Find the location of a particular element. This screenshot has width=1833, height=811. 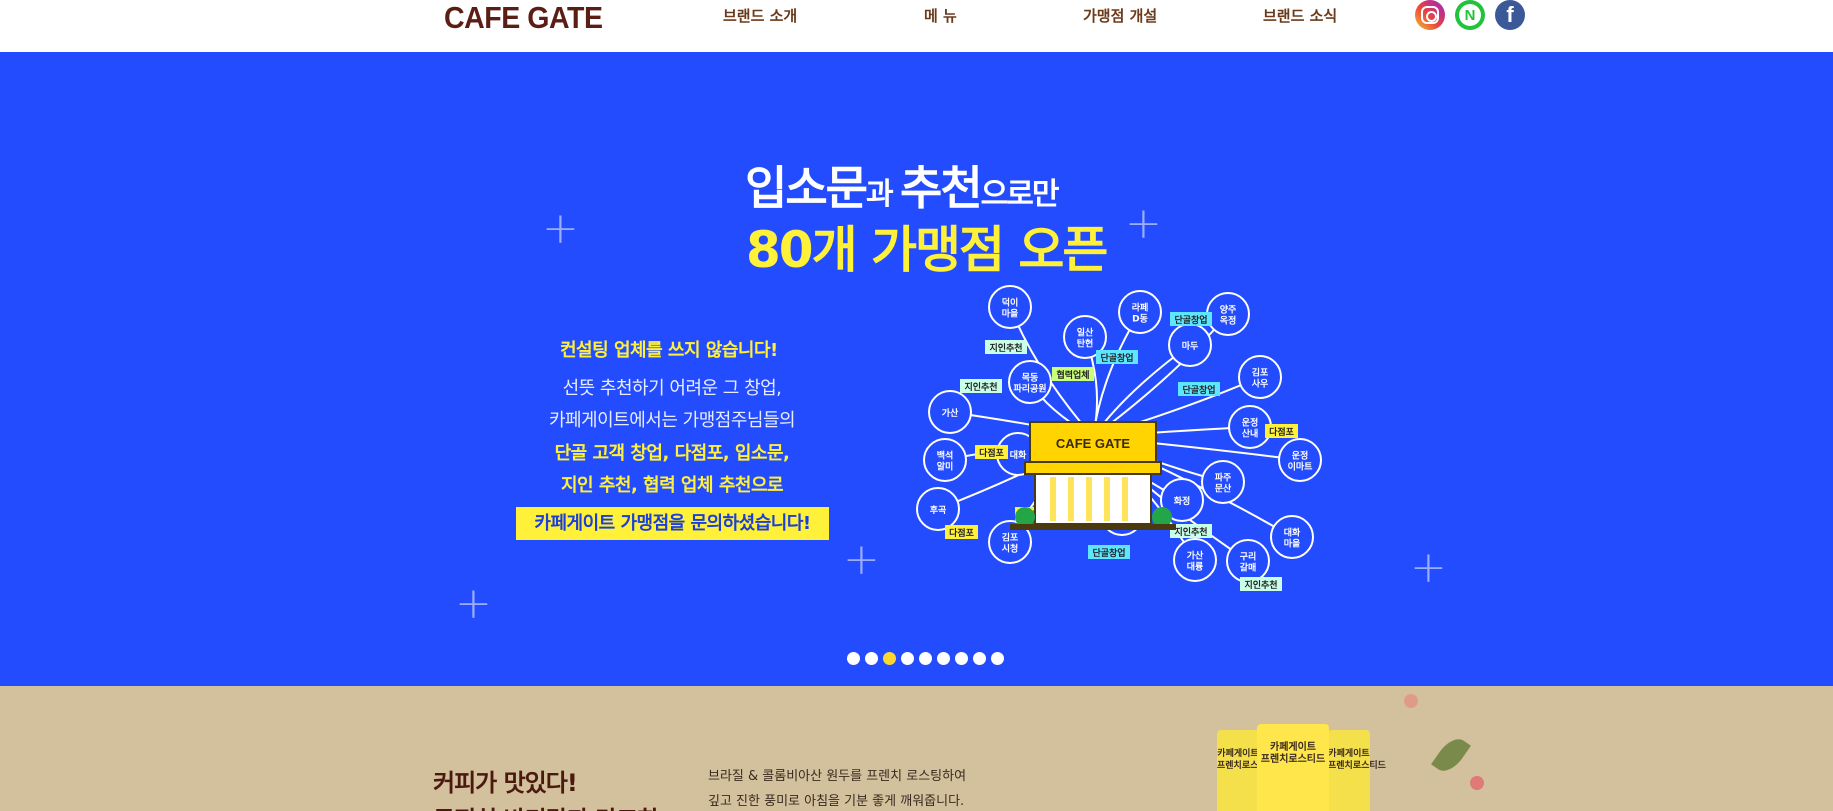

map-node: 김포사우 is located at coordinates (1260, 377).